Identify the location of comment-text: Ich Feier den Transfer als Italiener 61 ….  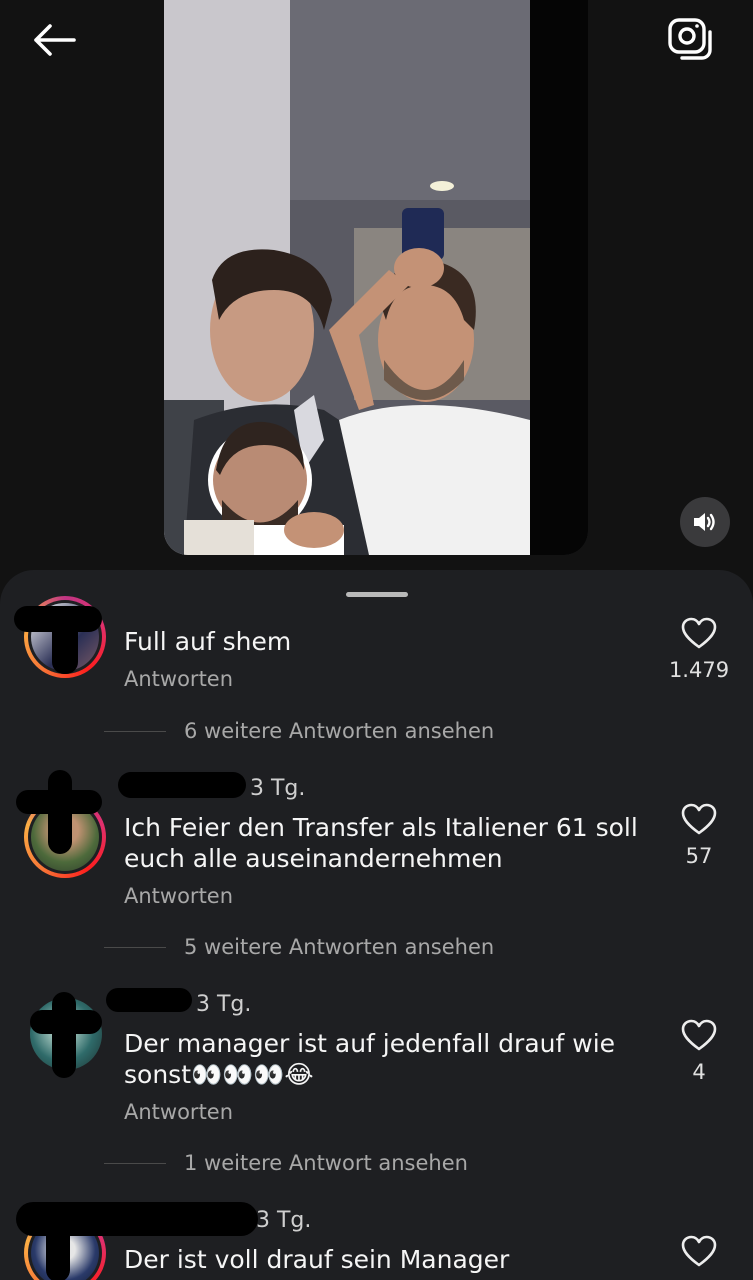
(381, 843).